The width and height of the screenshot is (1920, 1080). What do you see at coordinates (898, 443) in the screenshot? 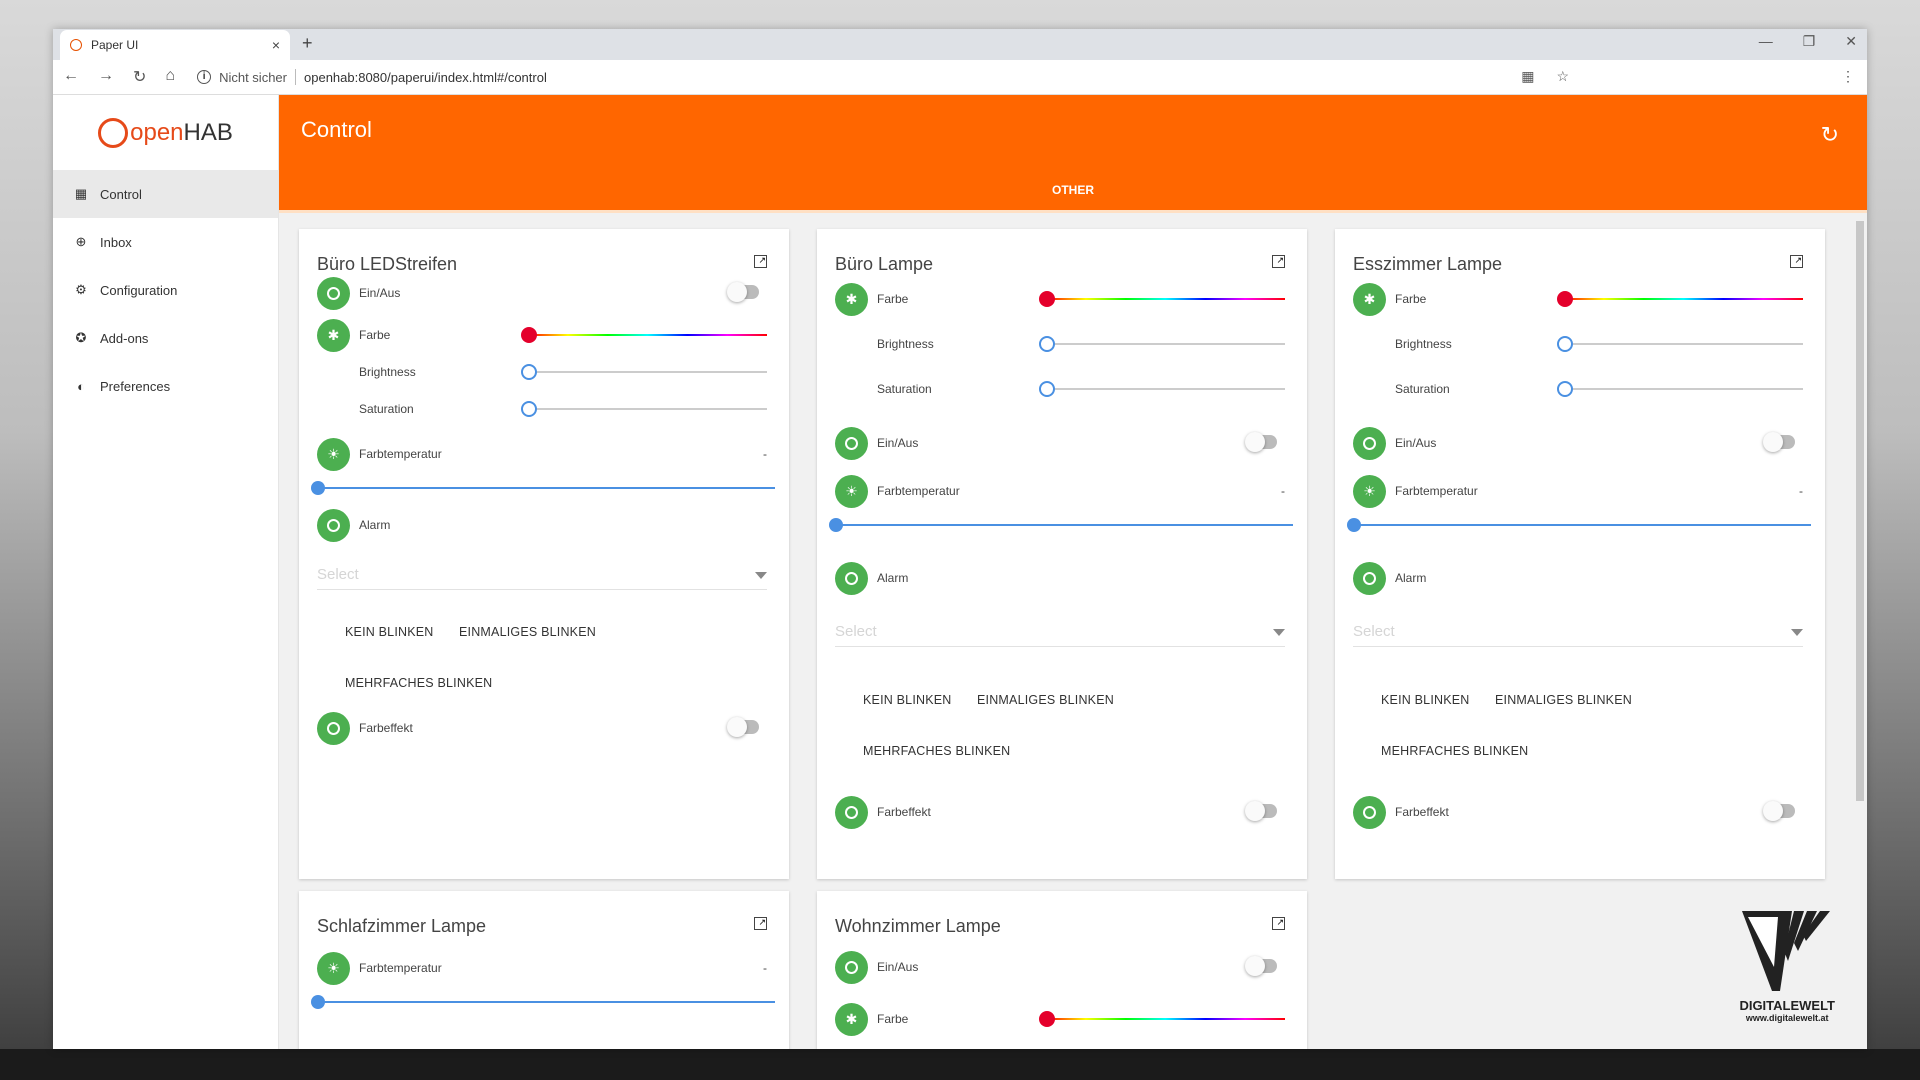
I see `onoff-label: Ein/Aus` at bounding box center [898, 443].